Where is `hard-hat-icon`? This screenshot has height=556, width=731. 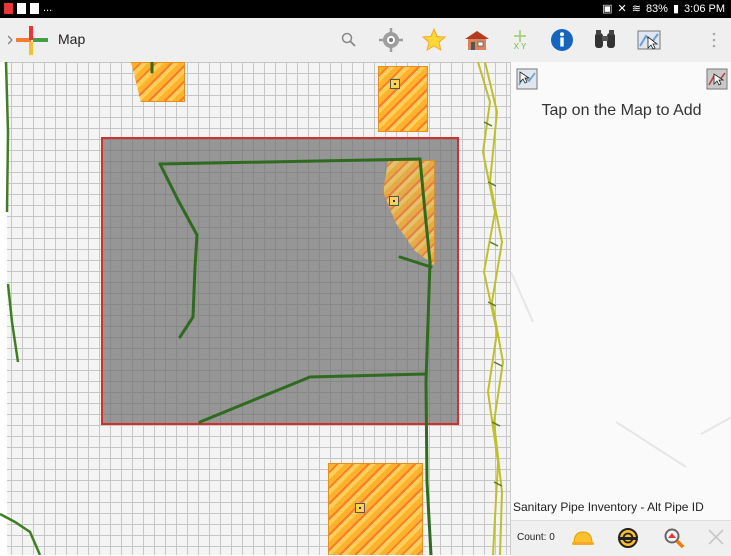
hard-hat-icon is located at coordinates (582, 539).